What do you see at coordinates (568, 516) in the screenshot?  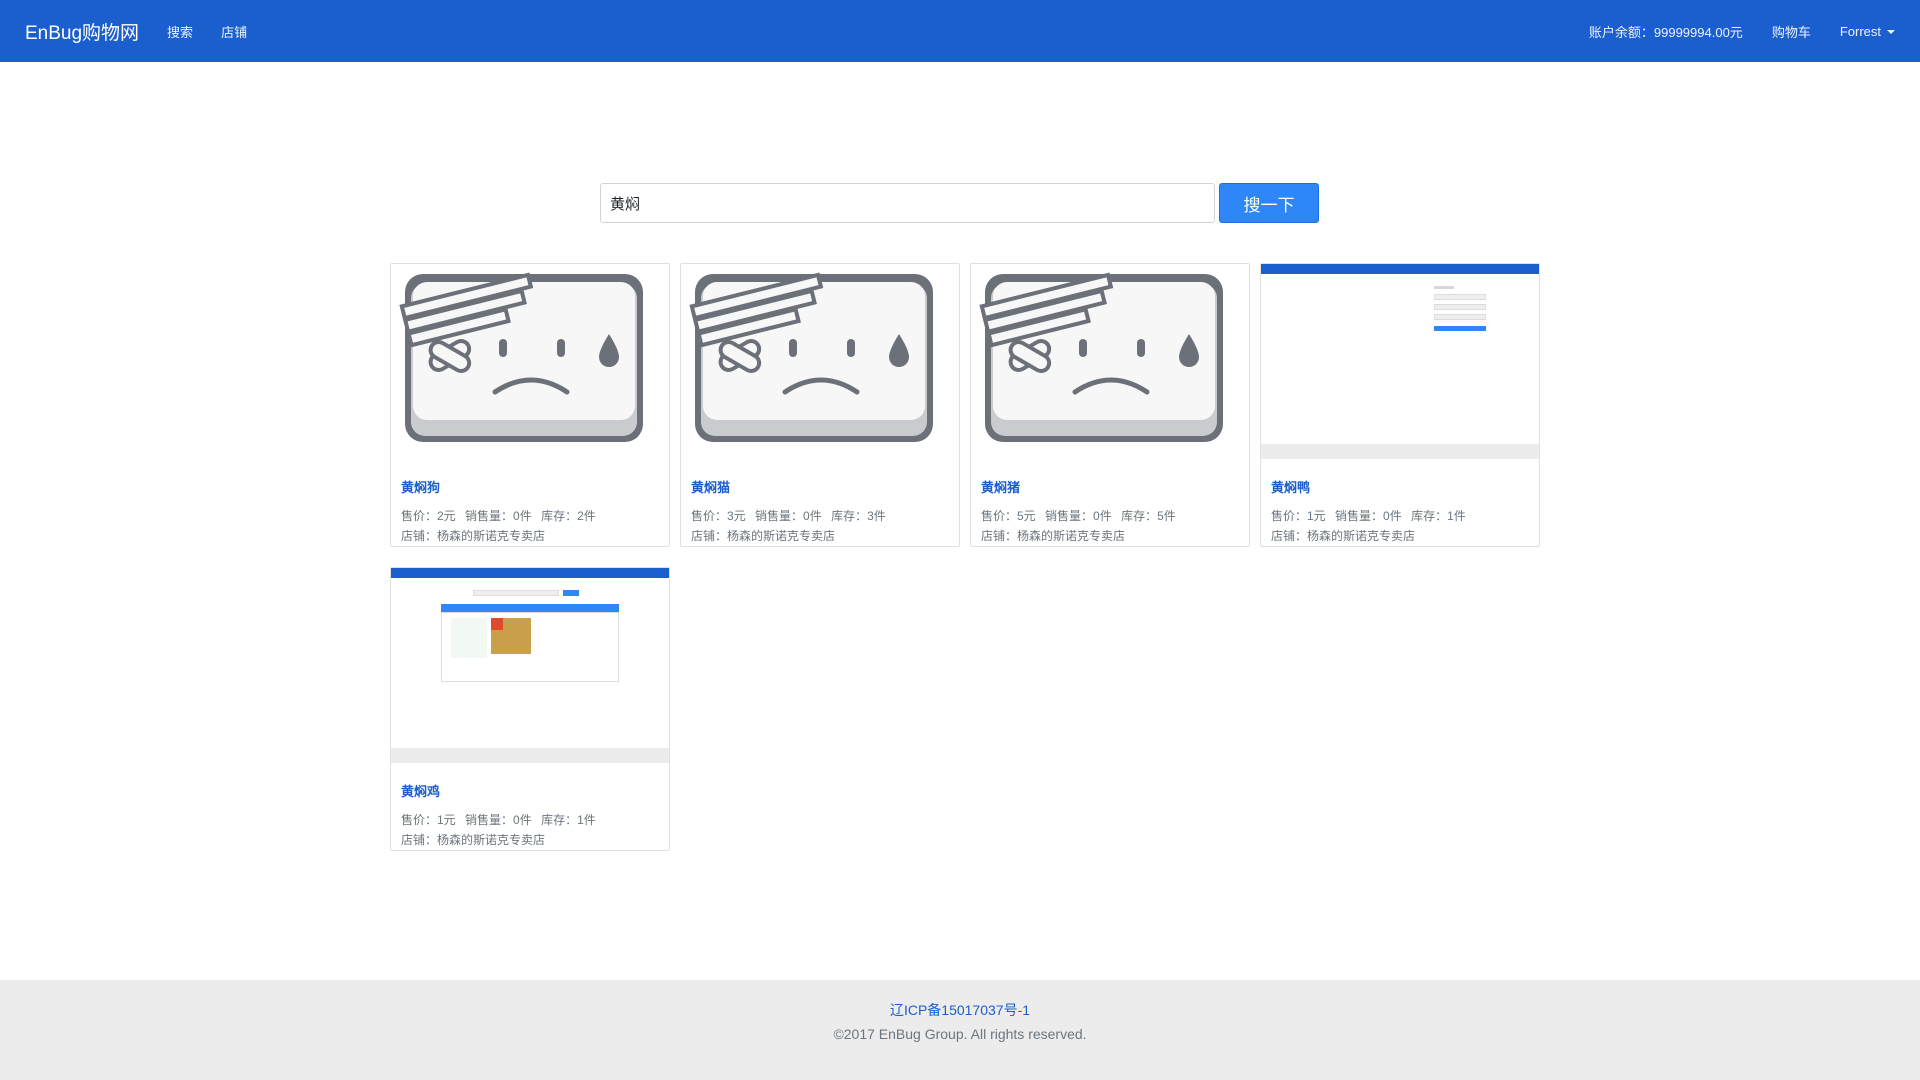 I see `product-stock: 库存：2件` at bounding box center [568, 516].